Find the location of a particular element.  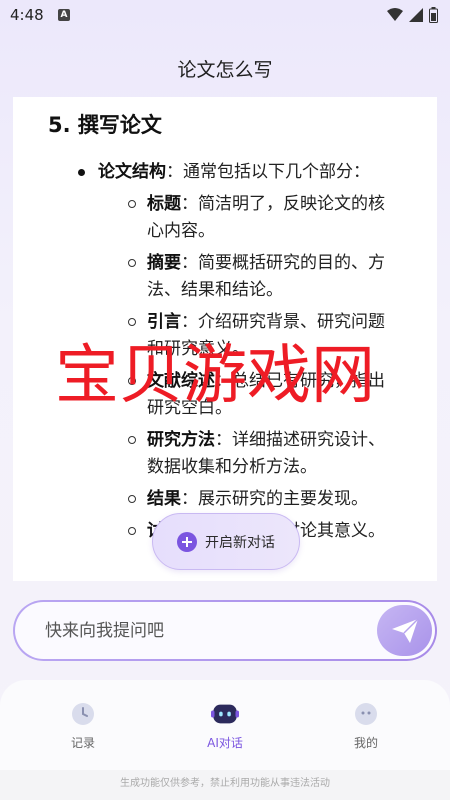

list-item: 论文结构：通常包括以下几个部分： is located at coordinates (225, 172).